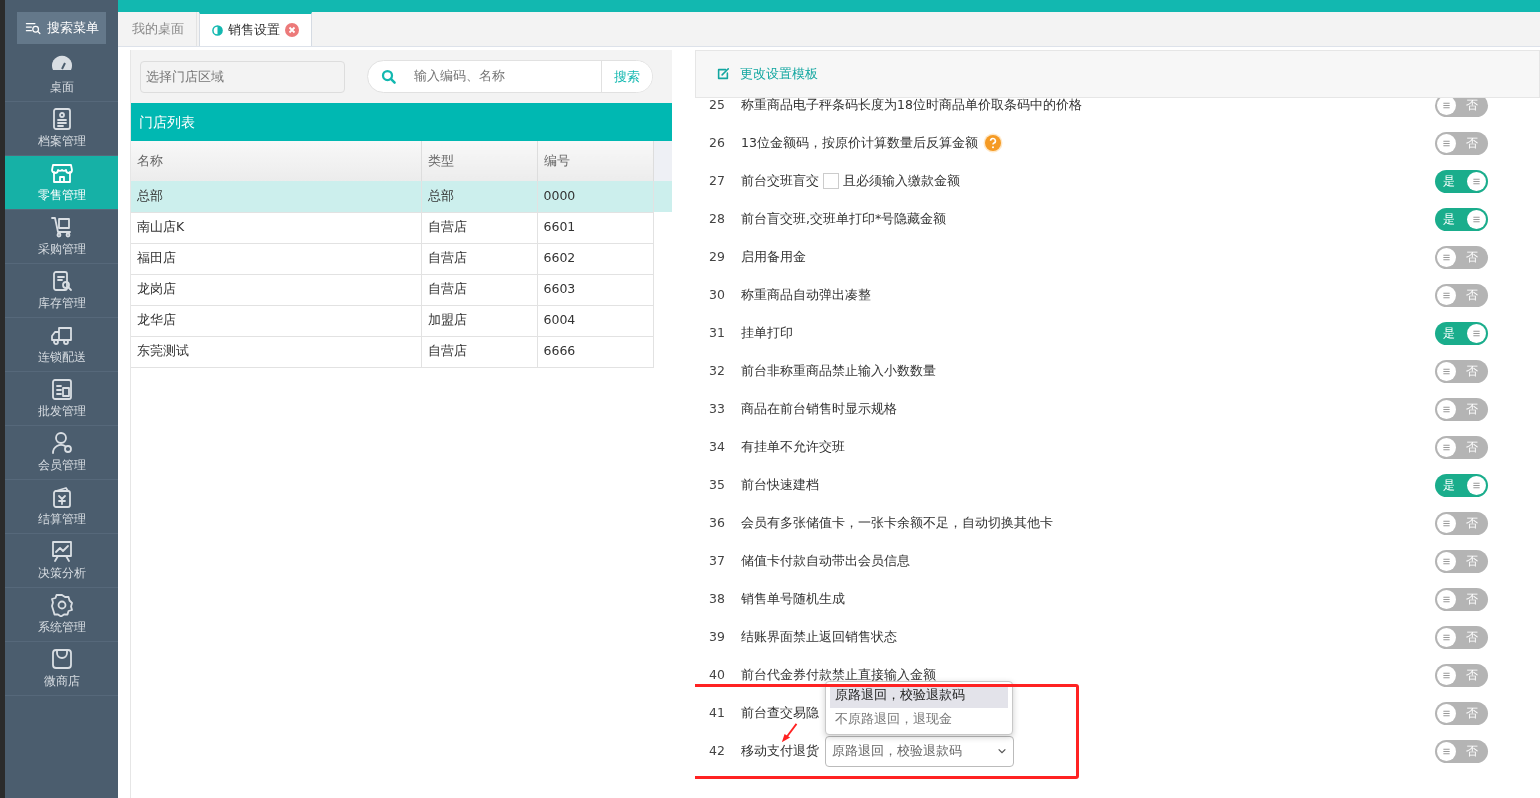 The image size is (1540, 798). What do you see at coordinates (61, 226) in the screenshot?
I see `cart-icon` at bounding box center [61, 226].